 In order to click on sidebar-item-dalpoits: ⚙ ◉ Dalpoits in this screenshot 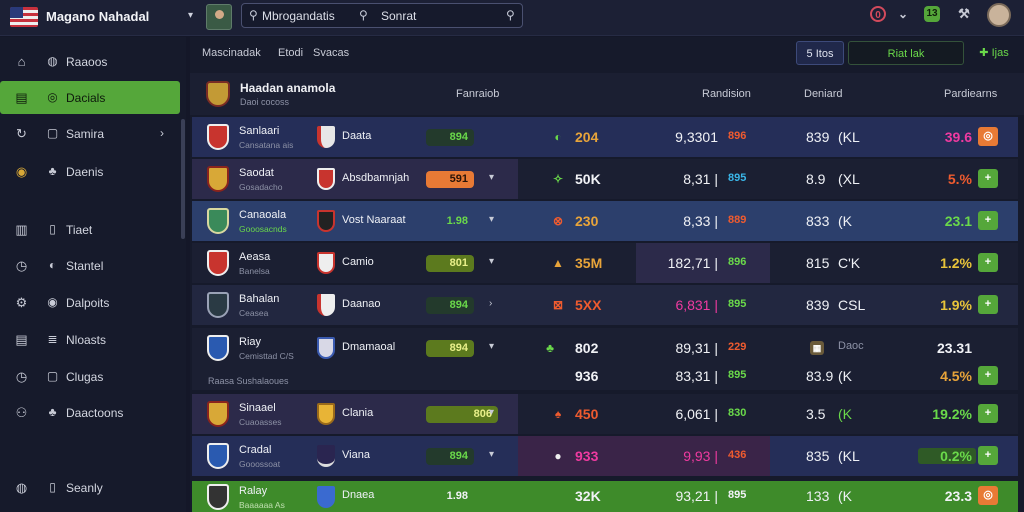, I will do `click(90, 302)`.